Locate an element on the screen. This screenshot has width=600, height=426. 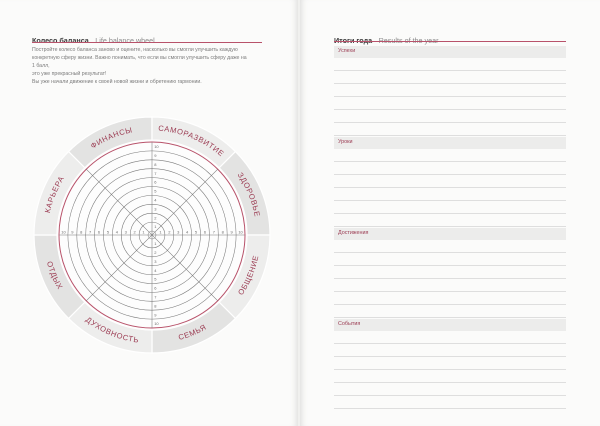
section-label: События is located at coordinates (349, 324).